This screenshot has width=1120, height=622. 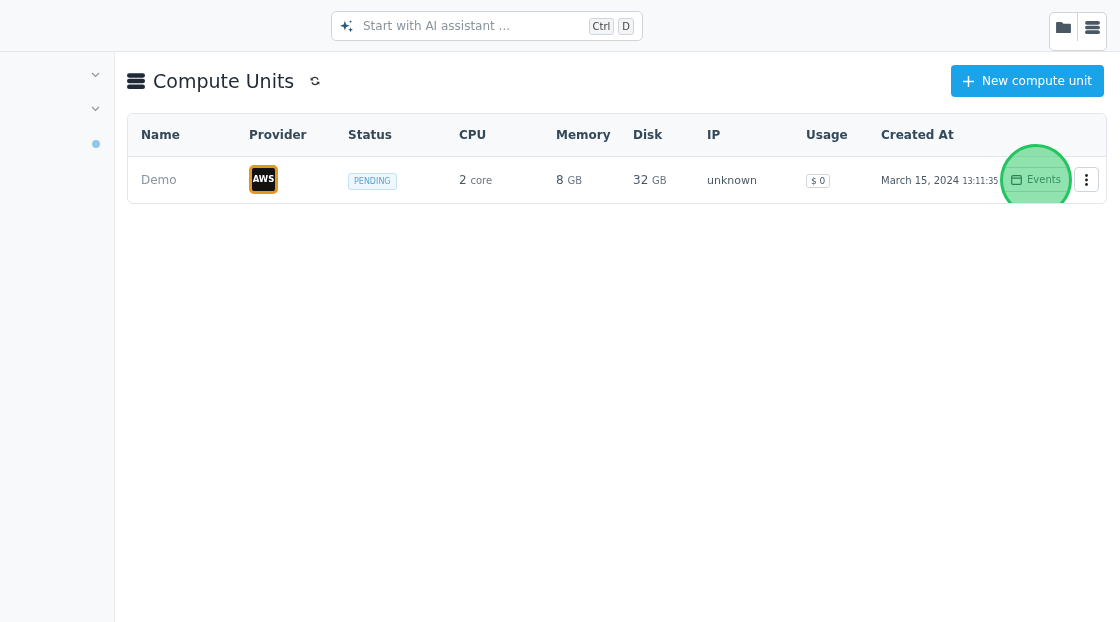 I want to click on ip-text: unknown, so click(x=732, y=180).